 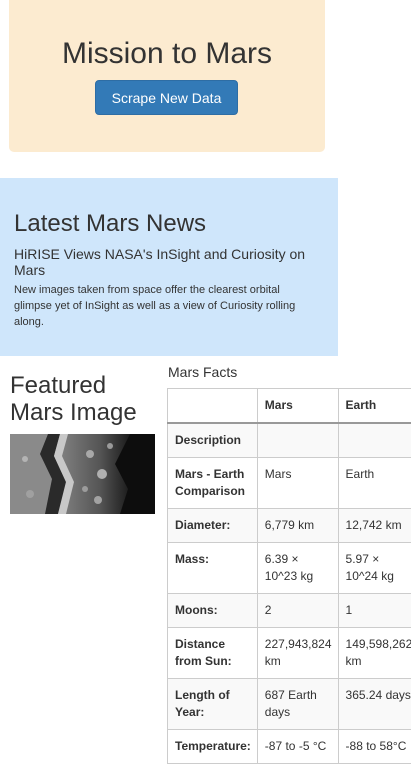 I want to click on mars-value: 2, so click(x=297, y=611).